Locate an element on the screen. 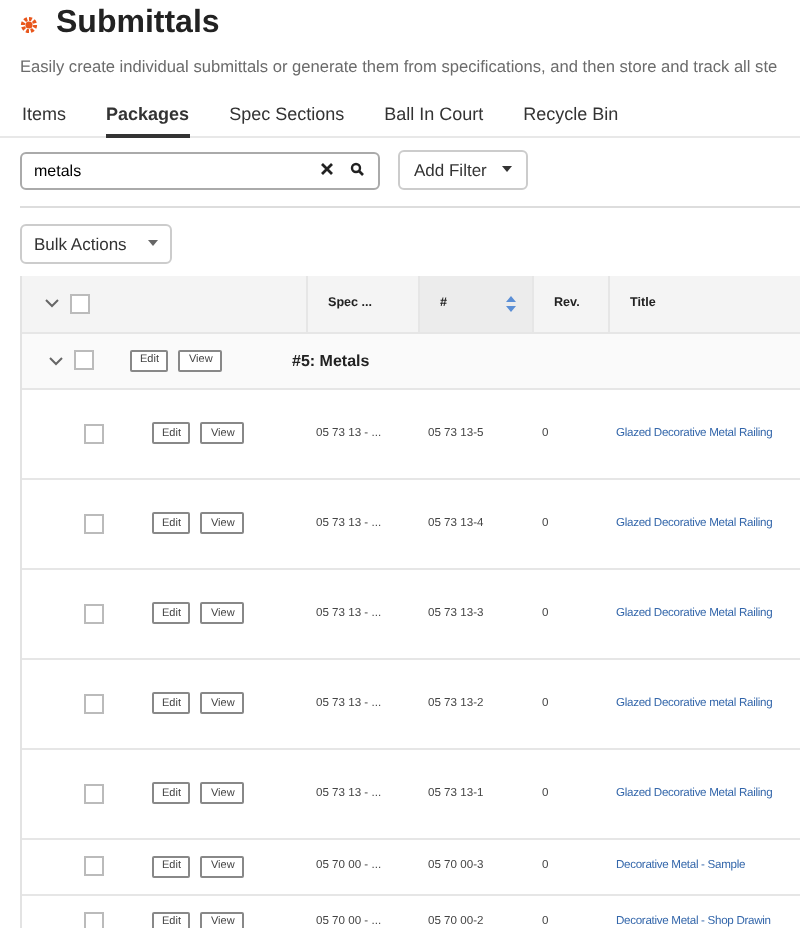 This screenshot has width=800, height=928. tab: Items is located at coordinates (44, 119).